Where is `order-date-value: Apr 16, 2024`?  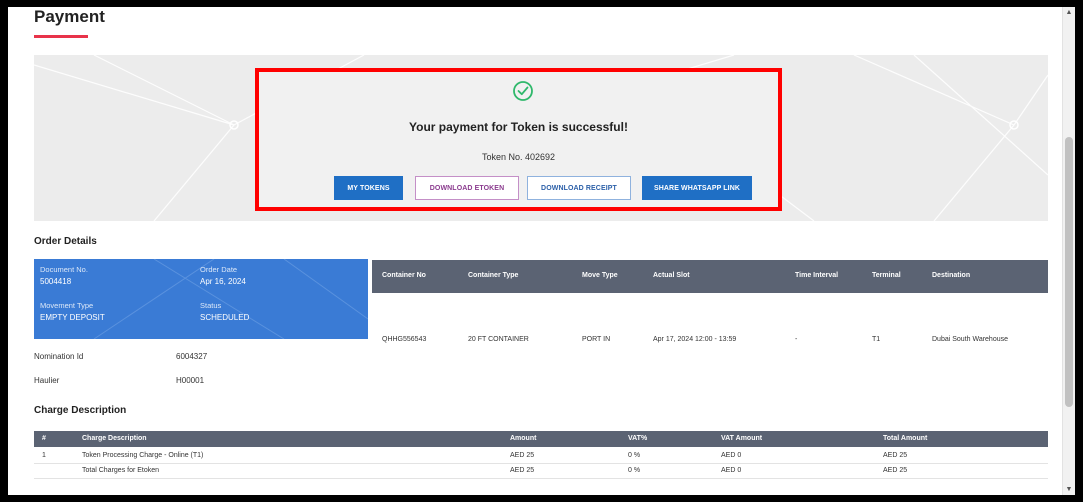 order-date-value: Apr 16, 2024 is located at coordinates (223, 281).